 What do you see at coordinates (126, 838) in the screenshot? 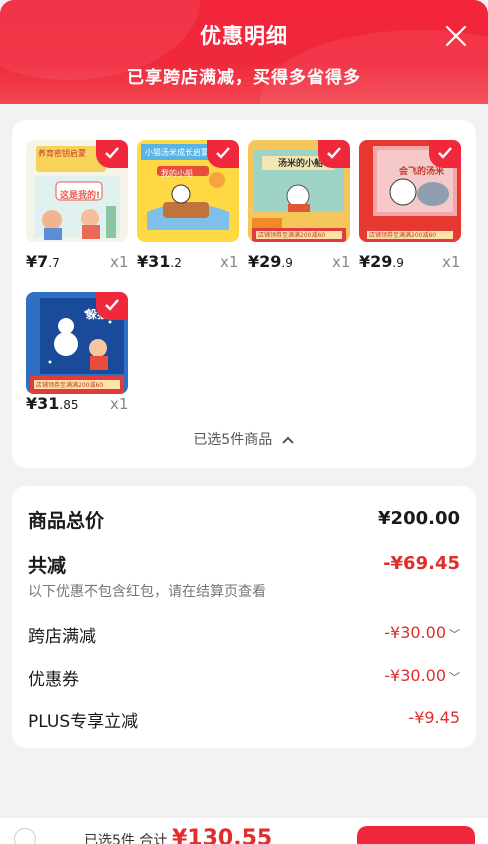
I see `selected-total-label: 已选5件 合计` at bounding box center [126, 838].